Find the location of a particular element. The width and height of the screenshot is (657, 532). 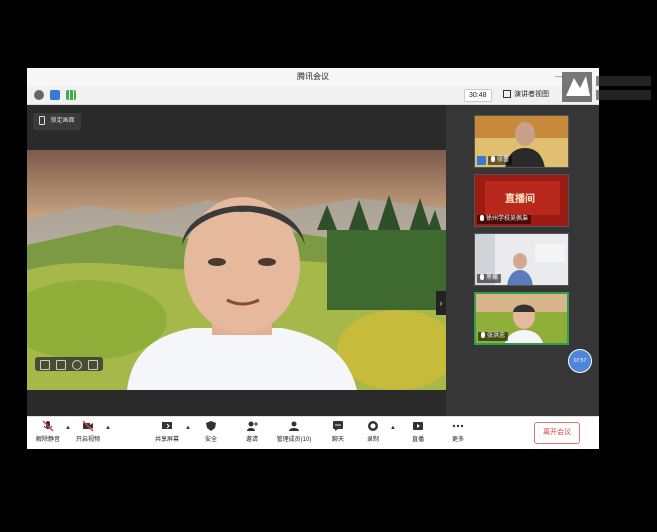

manage-members-label: 管理成员(10) is located at coordinates (294, 440).